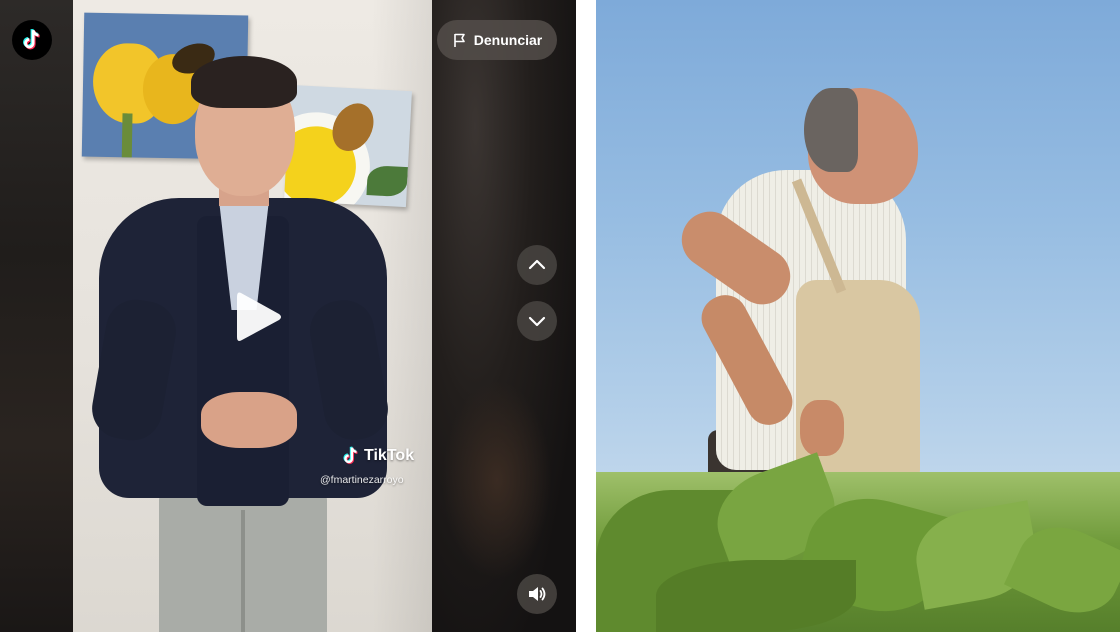  Describe the element at coordinates (36, 316) in the screenshot. I see `blurred-backdrop-left` at that location.